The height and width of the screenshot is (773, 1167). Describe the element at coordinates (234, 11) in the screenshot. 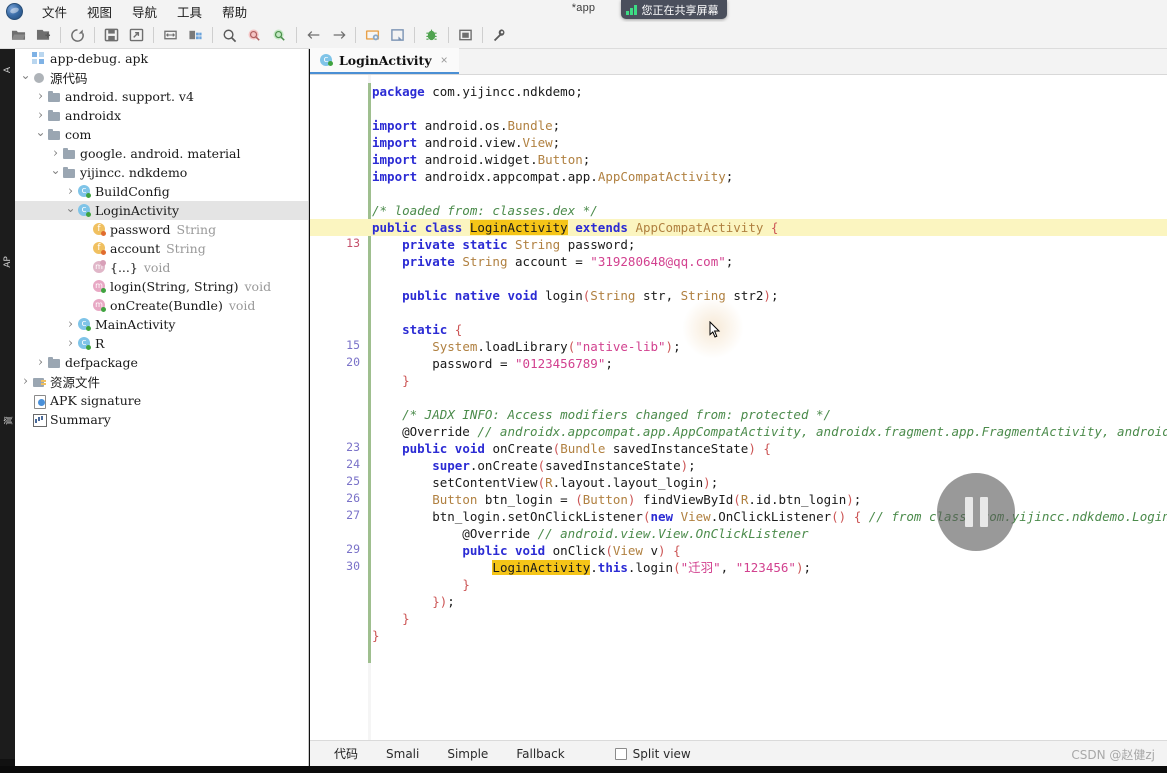

I see `menu-item-help: 帮助` at that location.